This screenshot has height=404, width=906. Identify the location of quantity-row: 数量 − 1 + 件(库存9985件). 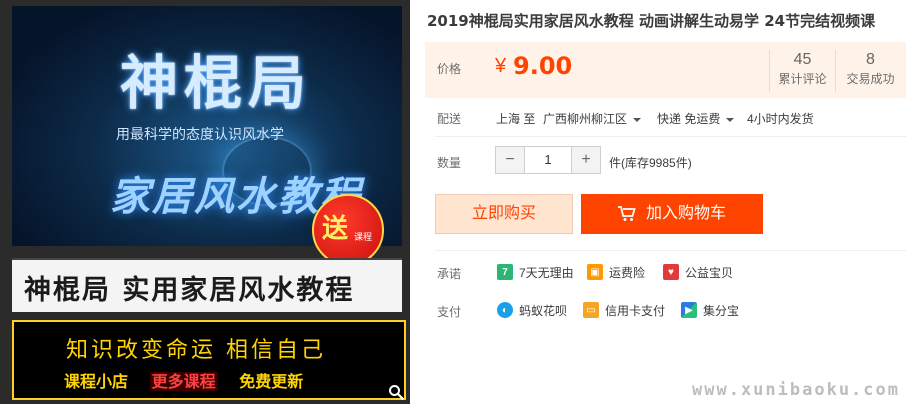
(665, 161).